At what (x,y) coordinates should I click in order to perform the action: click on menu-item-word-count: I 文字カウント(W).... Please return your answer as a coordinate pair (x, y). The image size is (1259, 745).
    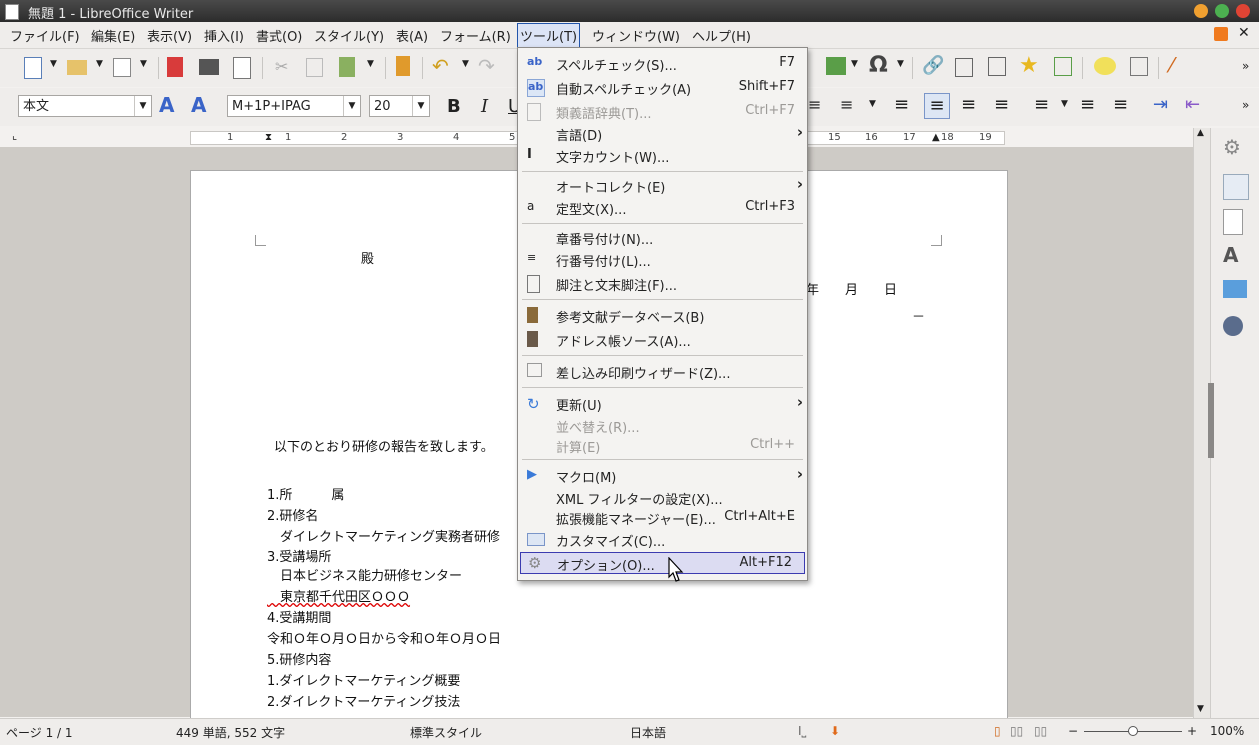
    Looking at the image, I should click on (662, 155).